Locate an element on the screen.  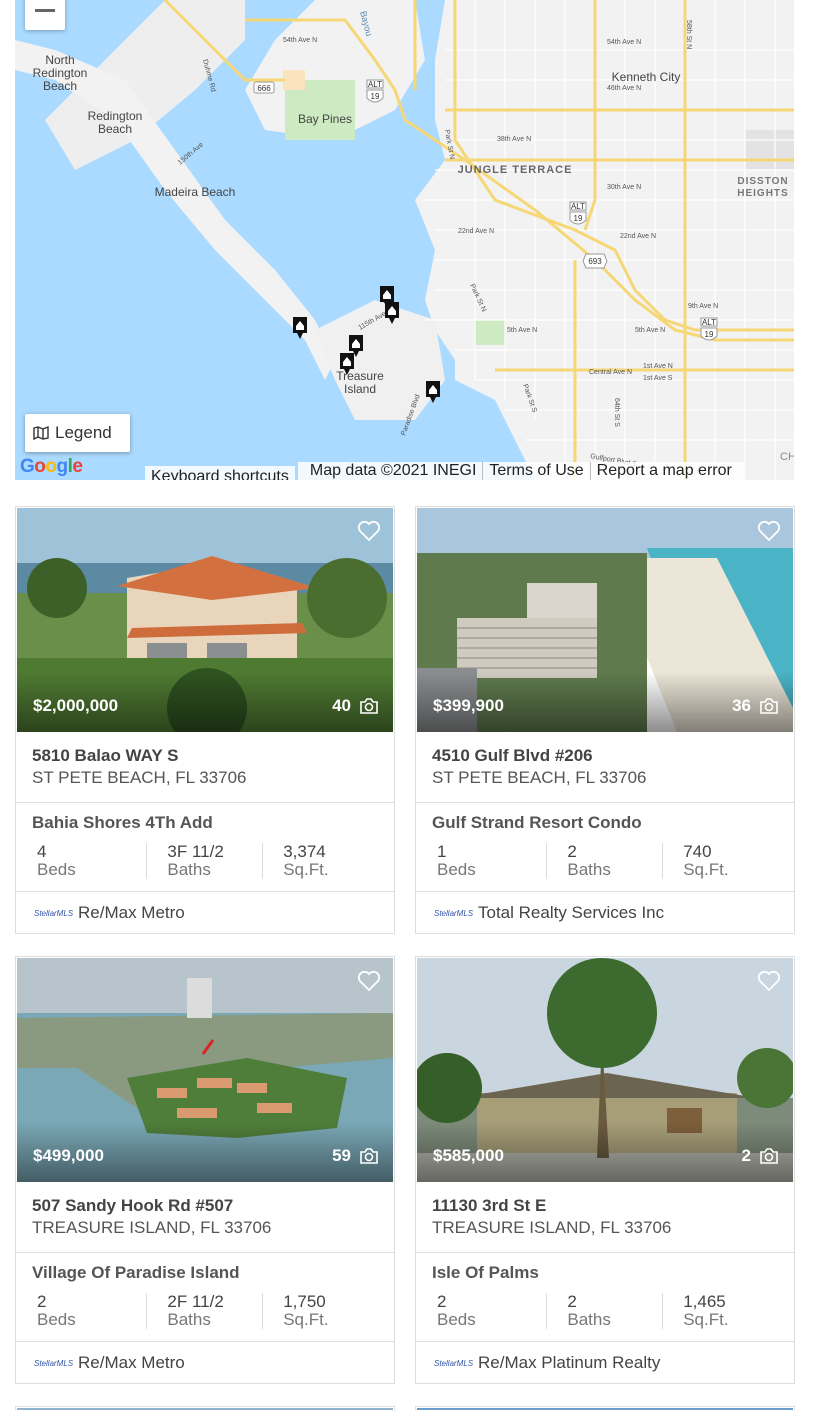
listing-street: 4510 Gulf Blvd #206 is located at coordinates (512, 755).